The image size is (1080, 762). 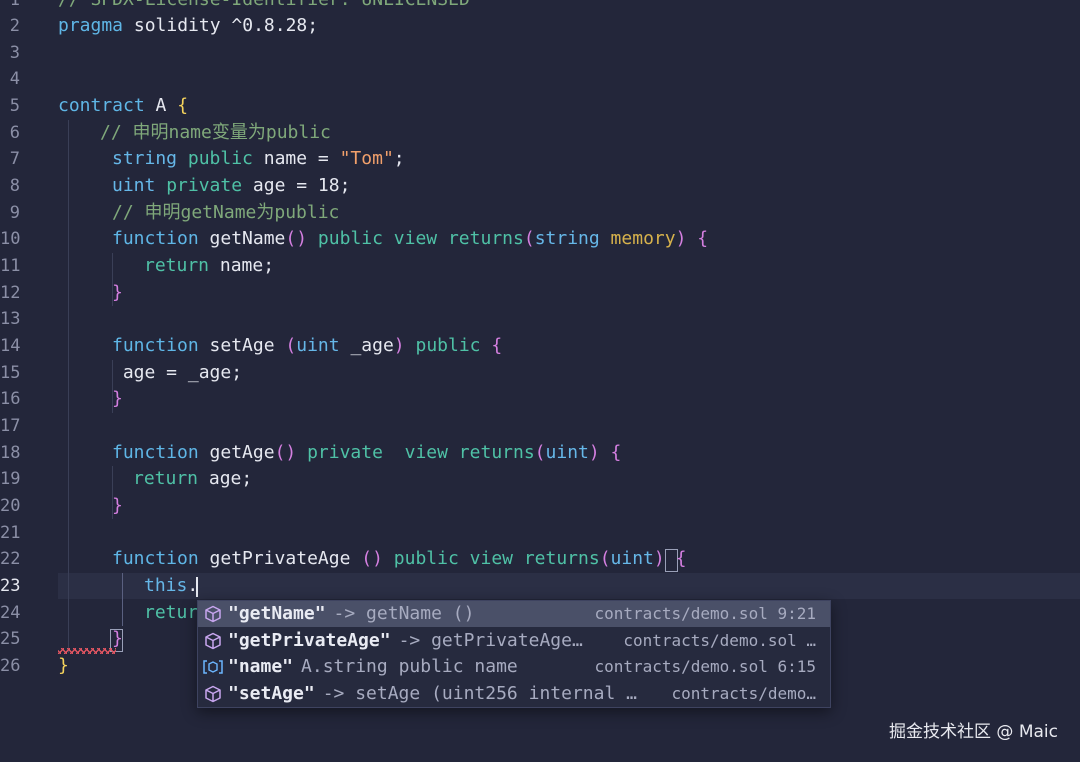 I want to click on line-number: 24, so click(x=10, y=613).